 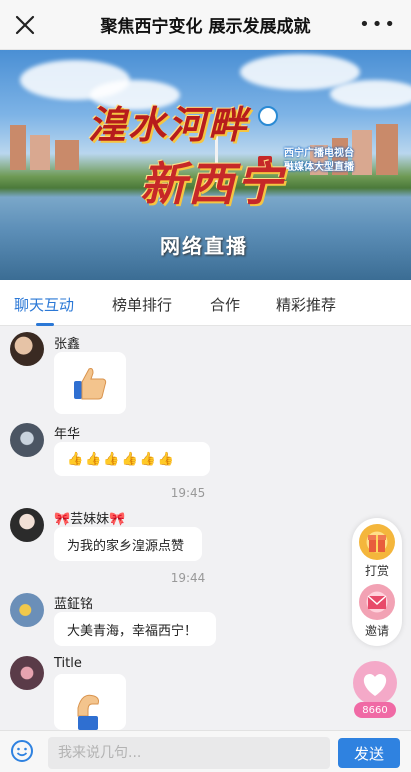 I want to click on top-bar: 聚焦西宁变化 展示发展成就 •••, so click(x=205, y=25).